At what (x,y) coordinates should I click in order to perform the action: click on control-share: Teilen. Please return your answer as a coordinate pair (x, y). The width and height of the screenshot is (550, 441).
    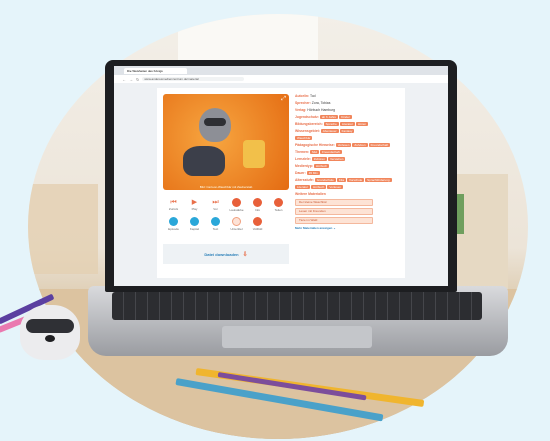
    Looking at the image, I should click on (278, 205).